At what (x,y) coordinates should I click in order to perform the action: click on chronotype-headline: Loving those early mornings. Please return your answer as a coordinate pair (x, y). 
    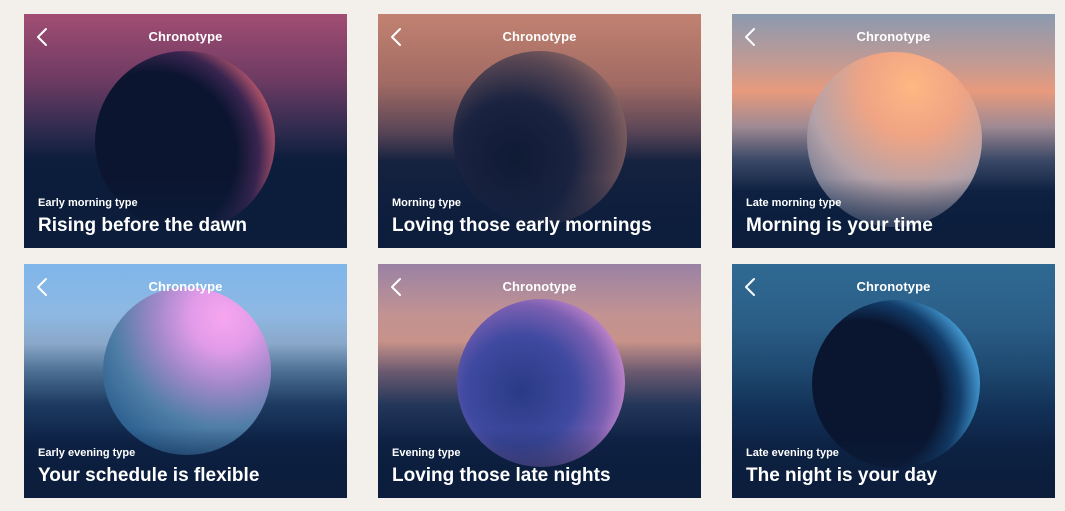
    Looking at the image, I should click on (522, 225).